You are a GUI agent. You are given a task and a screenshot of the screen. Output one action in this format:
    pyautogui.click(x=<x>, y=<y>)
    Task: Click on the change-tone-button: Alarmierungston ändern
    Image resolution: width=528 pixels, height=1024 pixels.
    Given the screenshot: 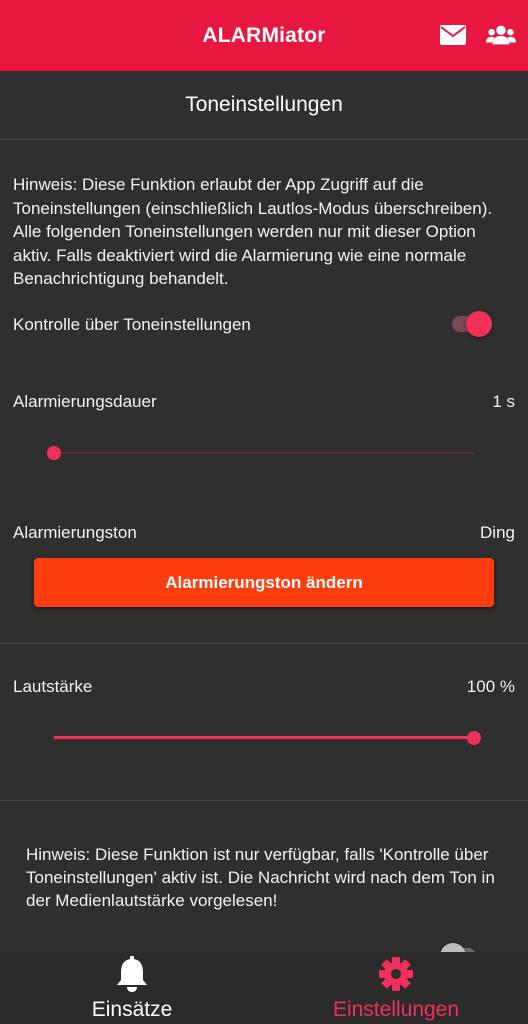 What is the action you would take?
    pyautogui.click(x=264, y=582)
    